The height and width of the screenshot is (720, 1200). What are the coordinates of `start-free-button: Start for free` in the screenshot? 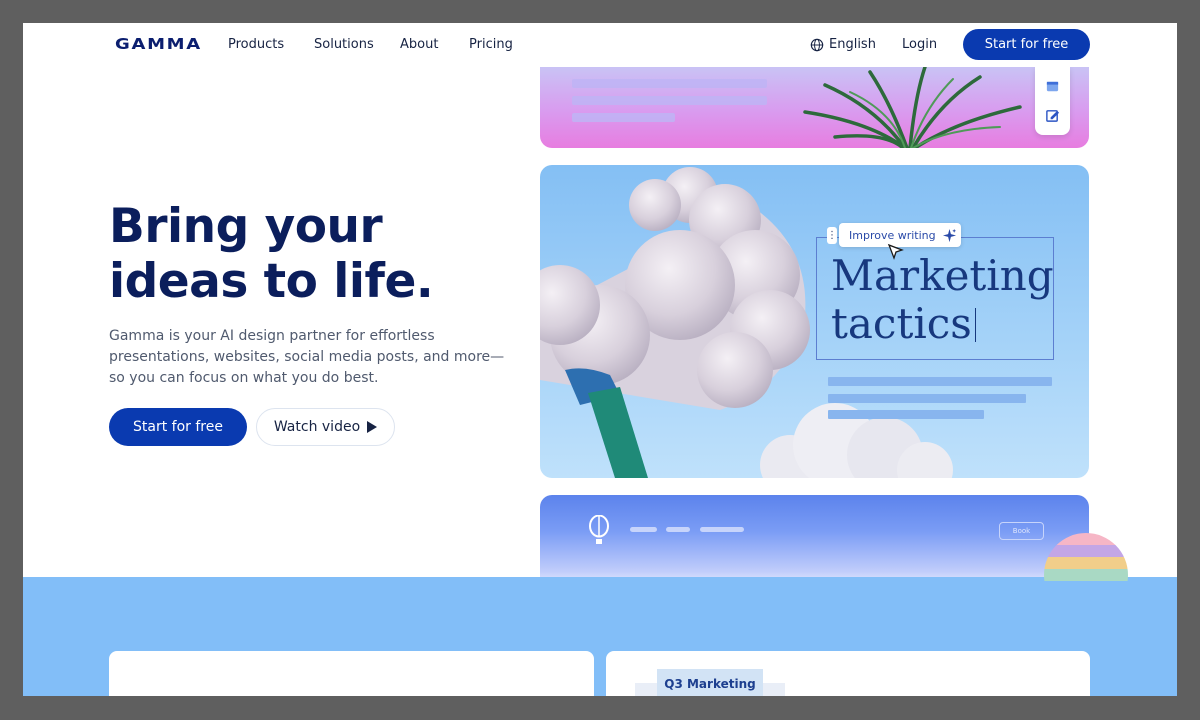 It's located at (178, 427).